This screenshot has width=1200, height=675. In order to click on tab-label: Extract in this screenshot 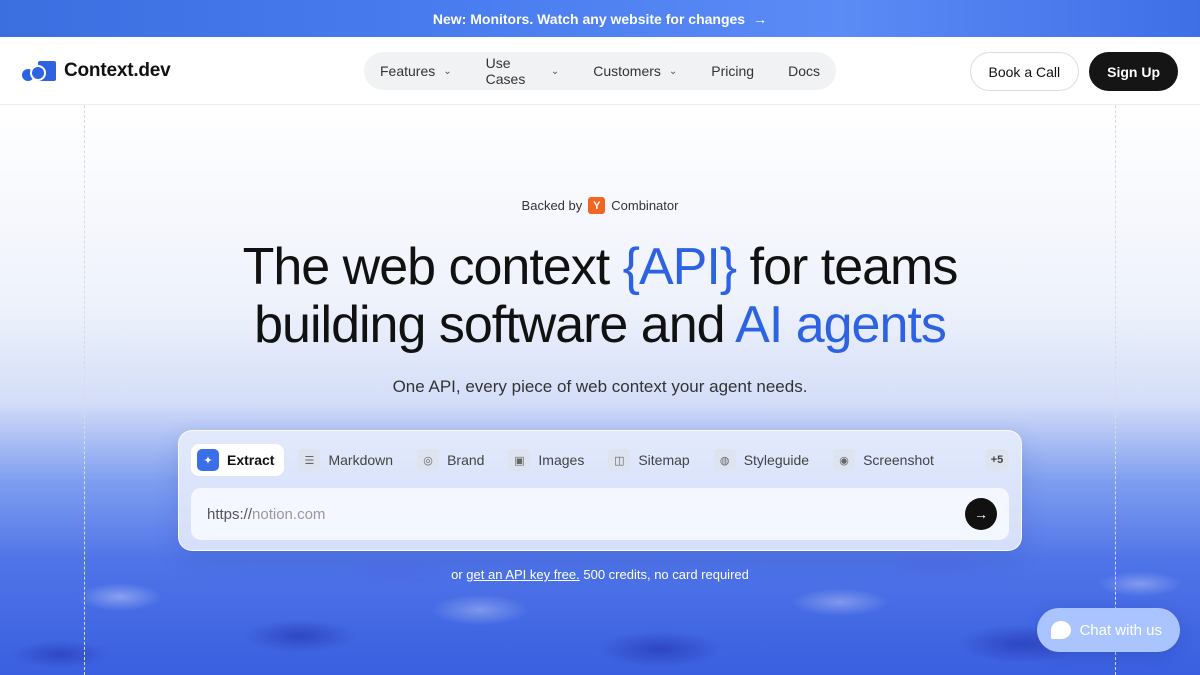, I will do `click(251, 460)`.